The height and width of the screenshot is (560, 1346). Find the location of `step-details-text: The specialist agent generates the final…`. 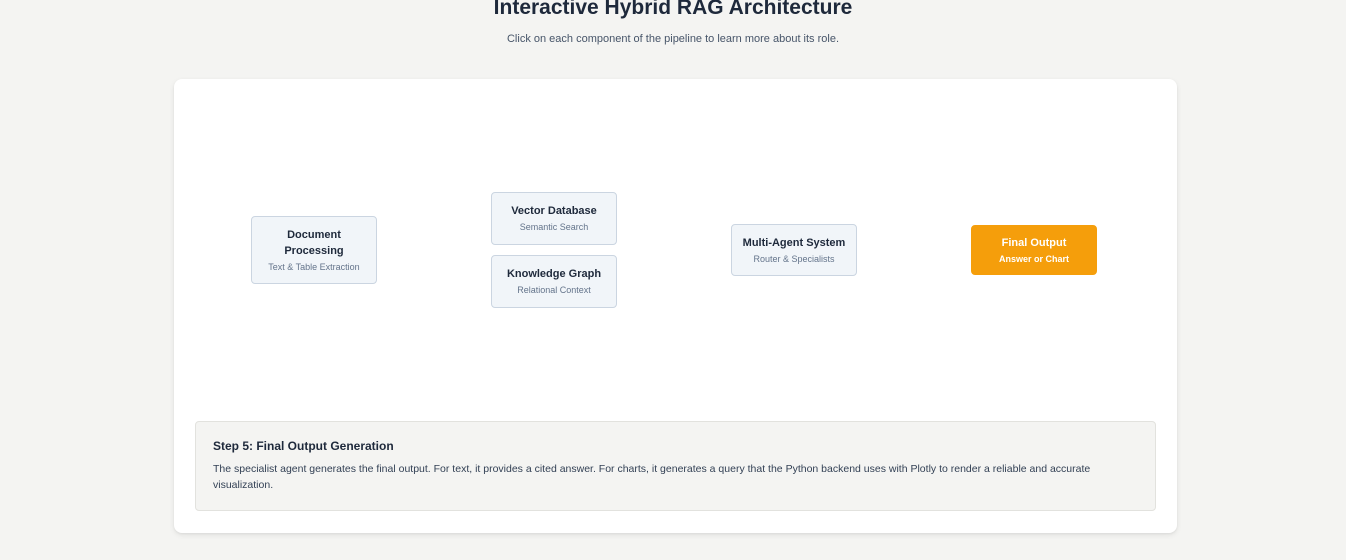

step-details-text: The specialist agent generates the final… is located at coordinates (652, 477).